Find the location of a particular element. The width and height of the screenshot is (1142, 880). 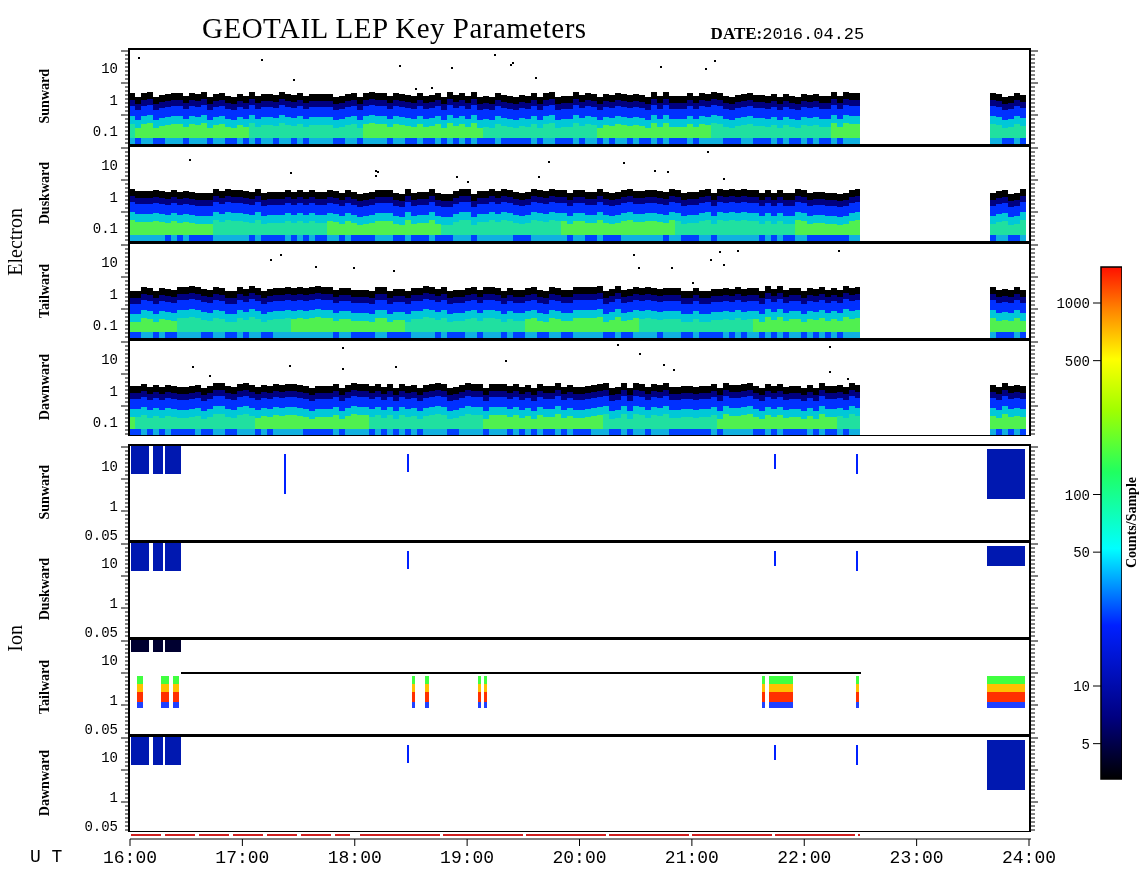

axis-label: U T is located at coordinates (46, 857).